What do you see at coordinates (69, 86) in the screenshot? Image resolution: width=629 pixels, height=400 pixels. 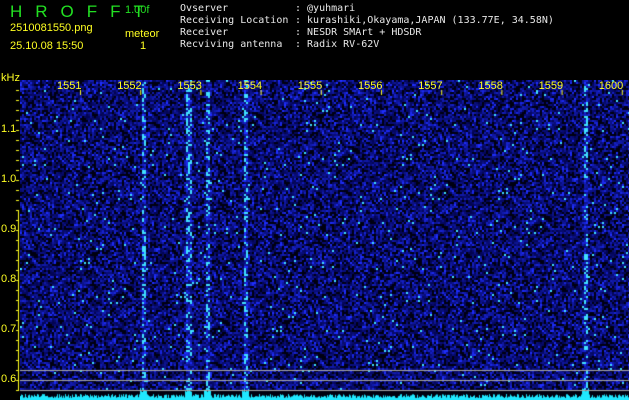 I see `x-tick-label: 1551` at bounding box center [69, 86].